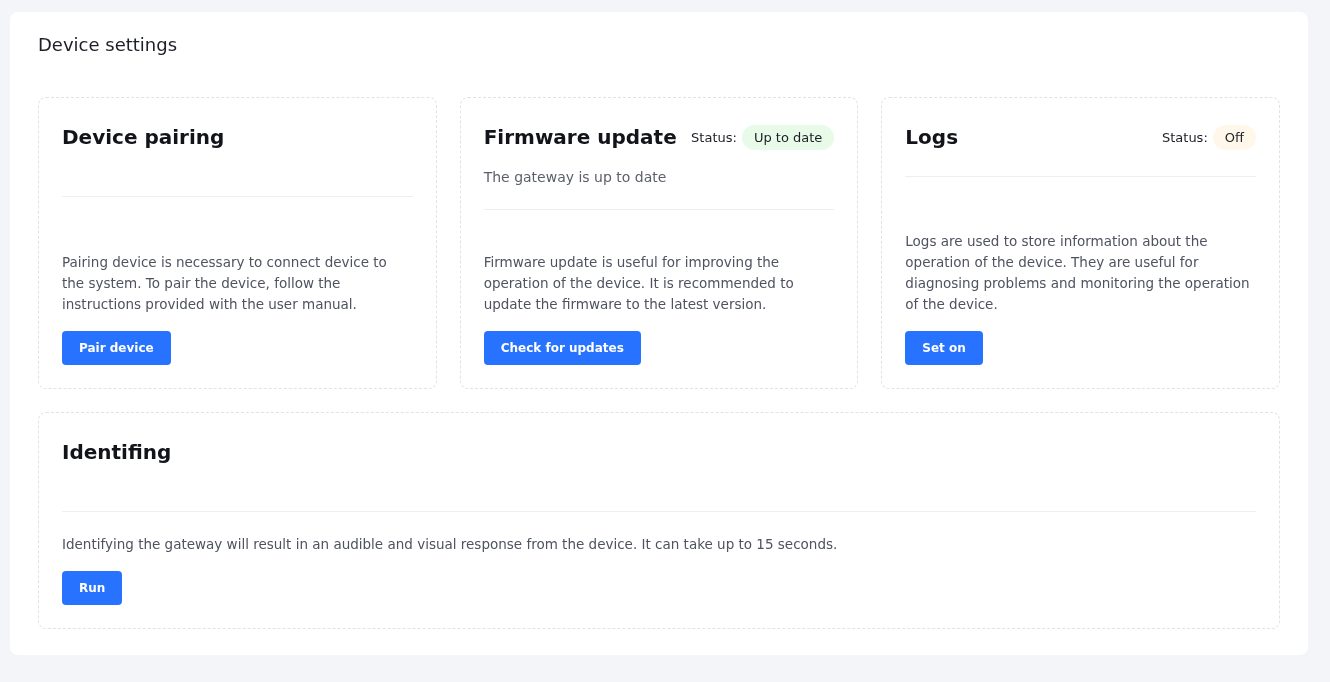 This screenshot has width=1330, height=682. What do you see at coordinates (92, 588) in the screenshot?
I see `action-button: Run` at bounding box center [92, 588].